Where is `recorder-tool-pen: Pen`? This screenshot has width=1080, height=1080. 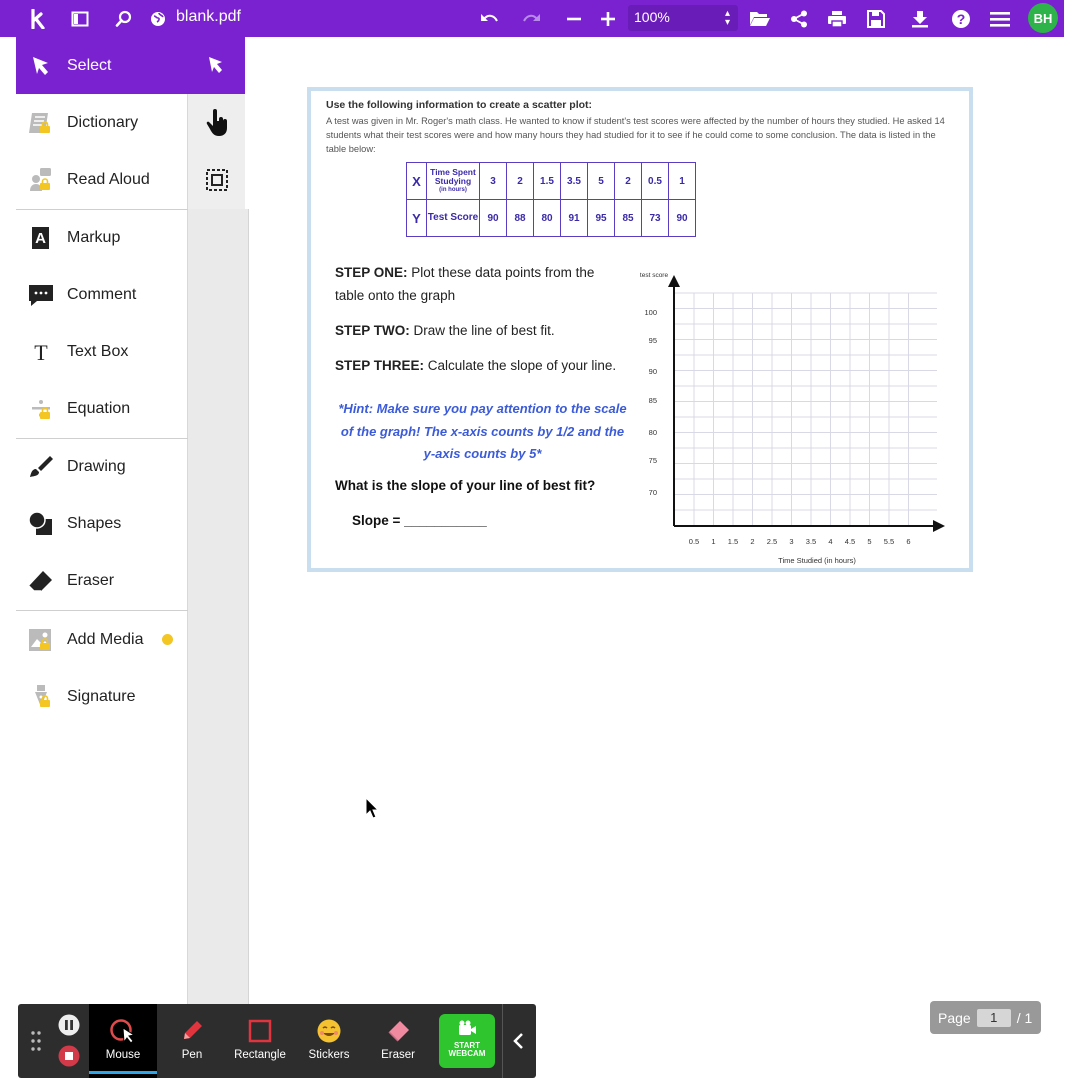 recorder-tool-pen: Pen is located at coordinates (192, 1041).